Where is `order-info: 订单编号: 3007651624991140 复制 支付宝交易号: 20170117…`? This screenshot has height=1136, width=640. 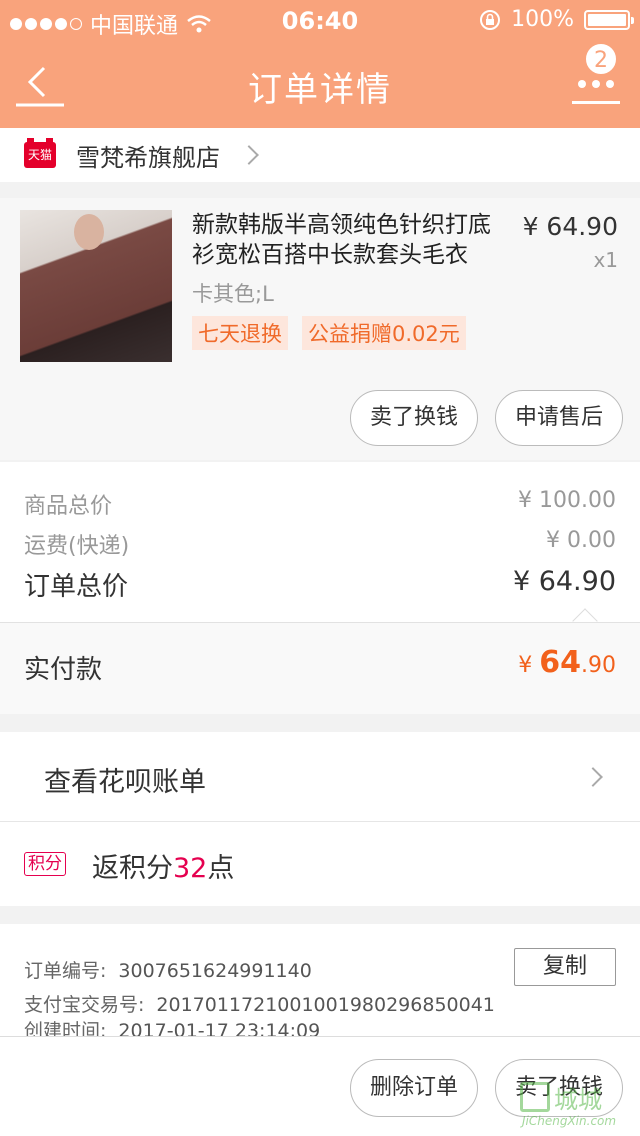 order-info: 订单编号: 3007651624991140 复制 支付宝交易号: 20170117… is located at coordinates (320, 983).